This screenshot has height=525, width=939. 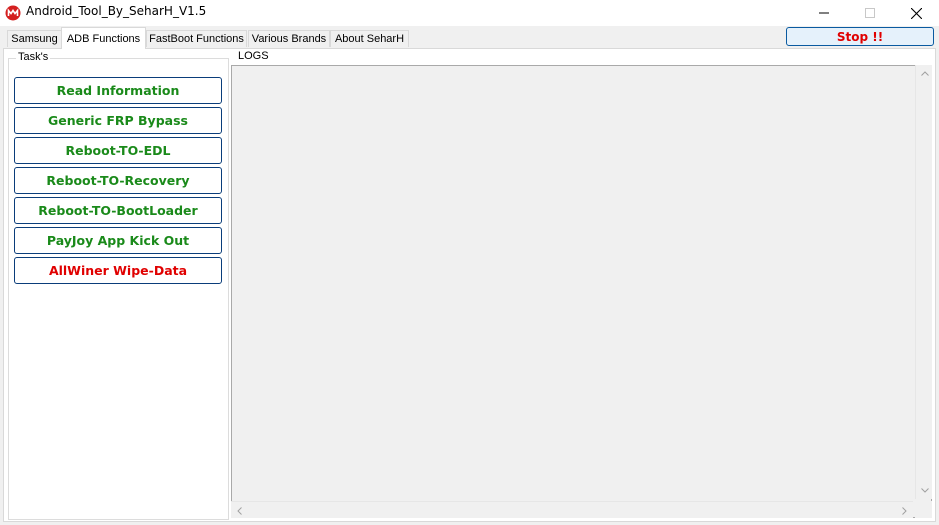 I want to click on close-icon, so click(x=916, y=13).